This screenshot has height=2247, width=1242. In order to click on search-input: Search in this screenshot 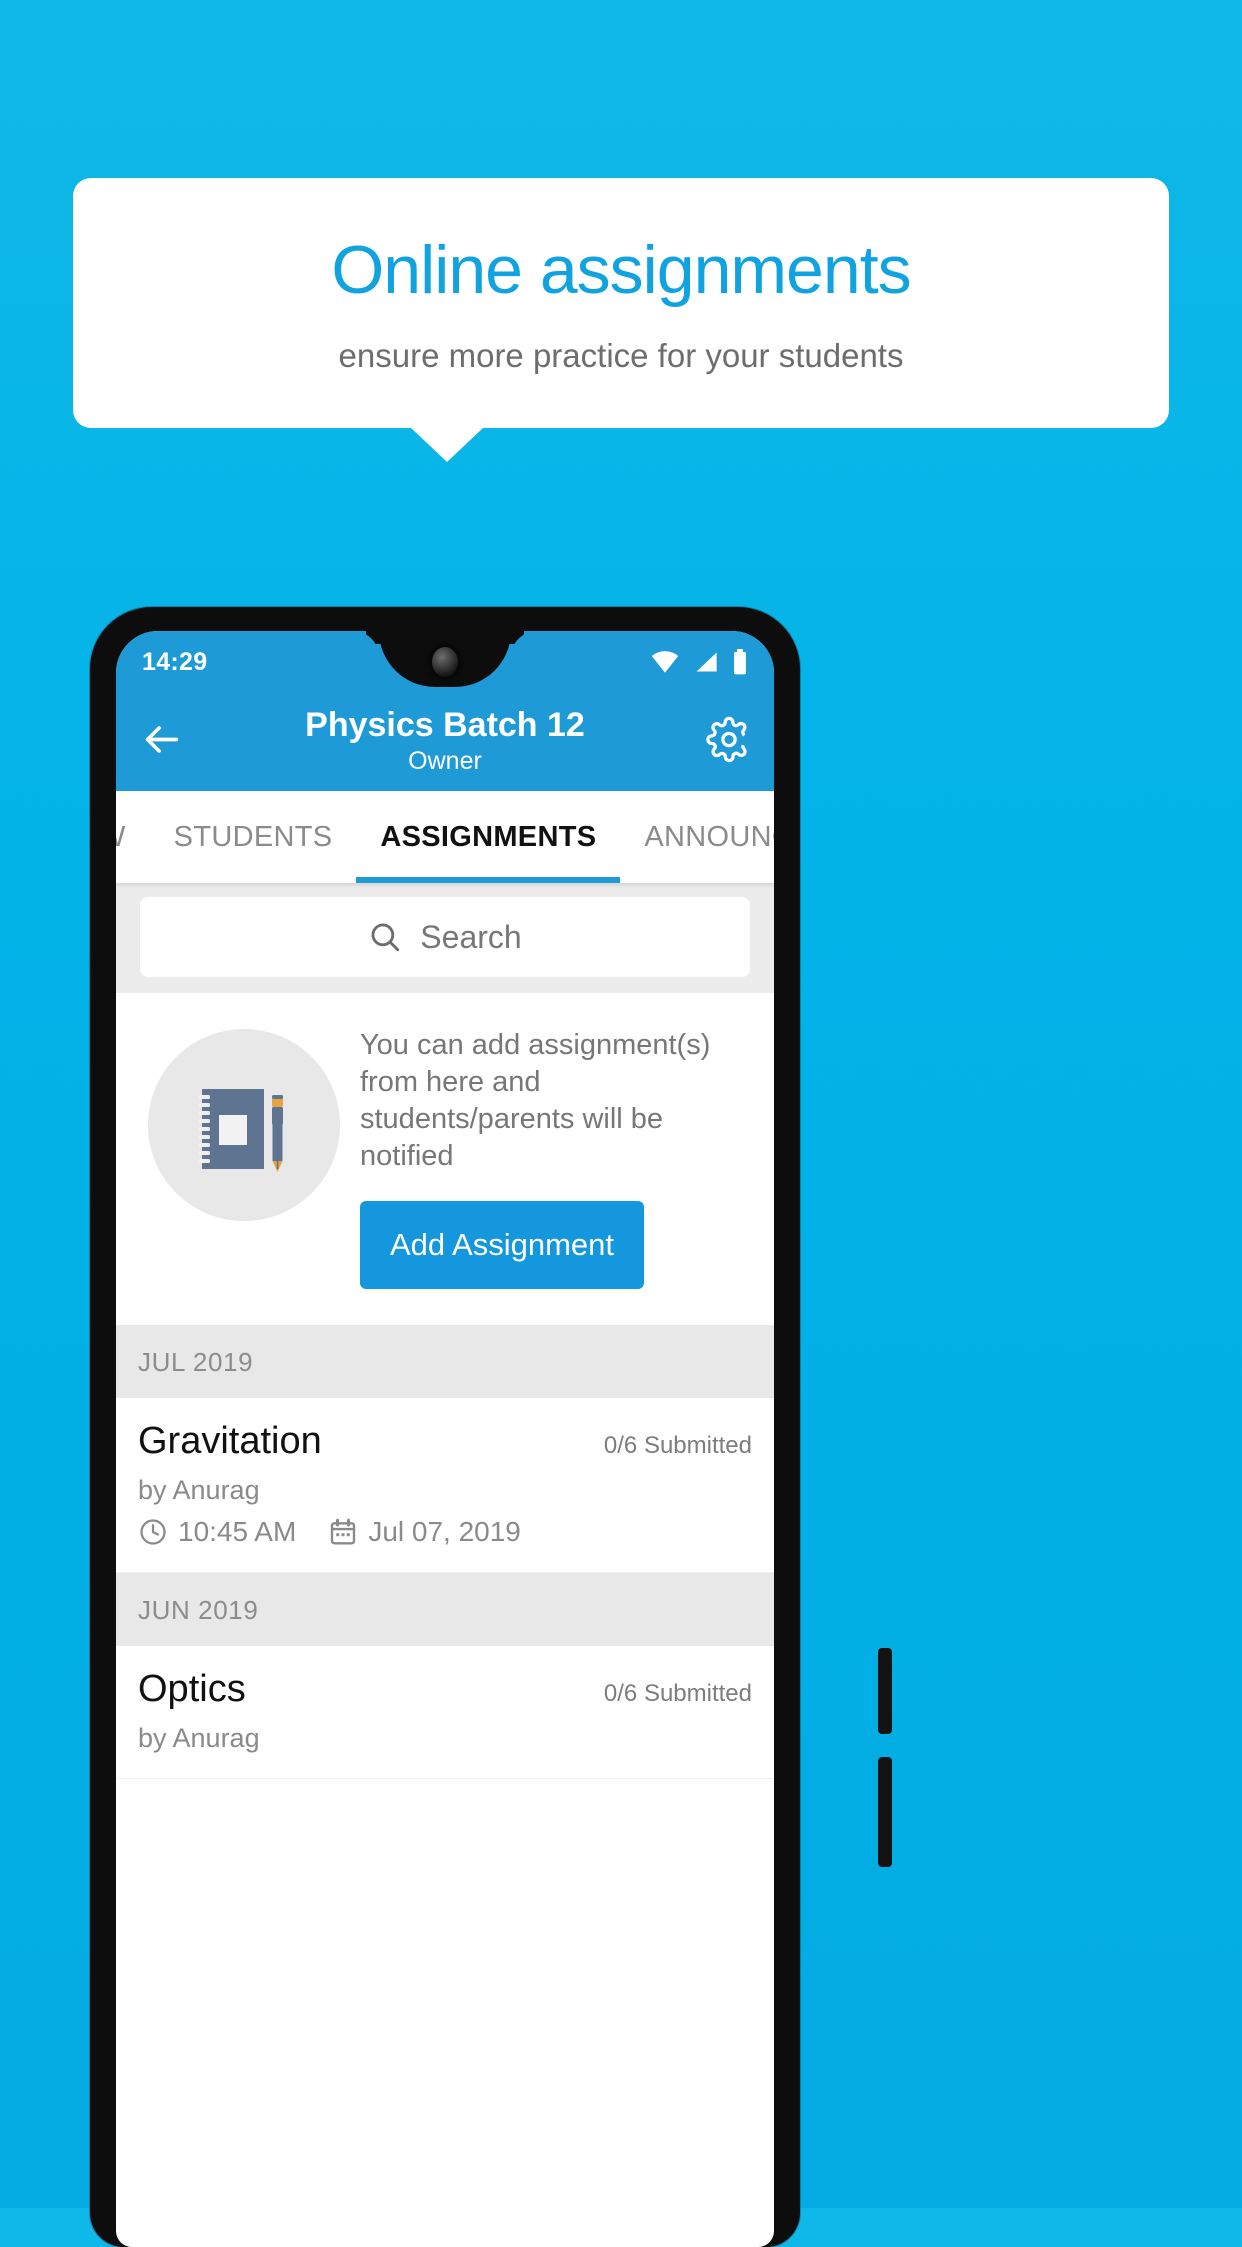, I will do `click(445, 937)`.